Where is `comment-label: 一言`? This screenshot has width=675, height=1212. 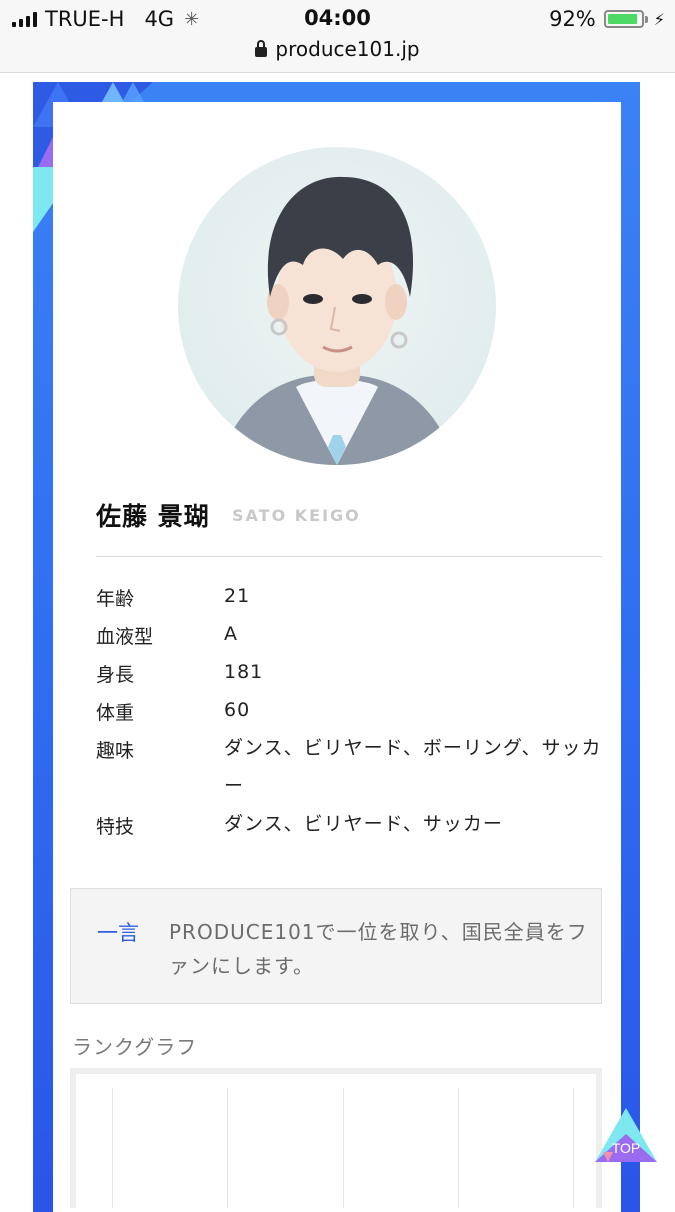
comment-label: 一言 is located at coordinates (118, 933).